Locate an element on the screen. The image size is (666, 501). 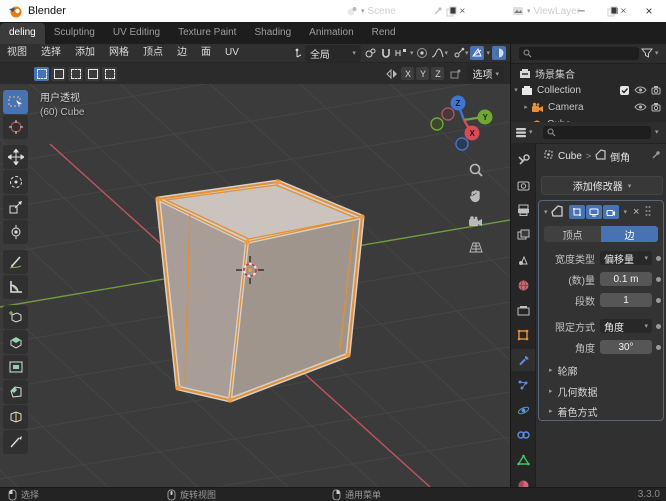
mirror-x-button: X is located at coordinates (408, 73).